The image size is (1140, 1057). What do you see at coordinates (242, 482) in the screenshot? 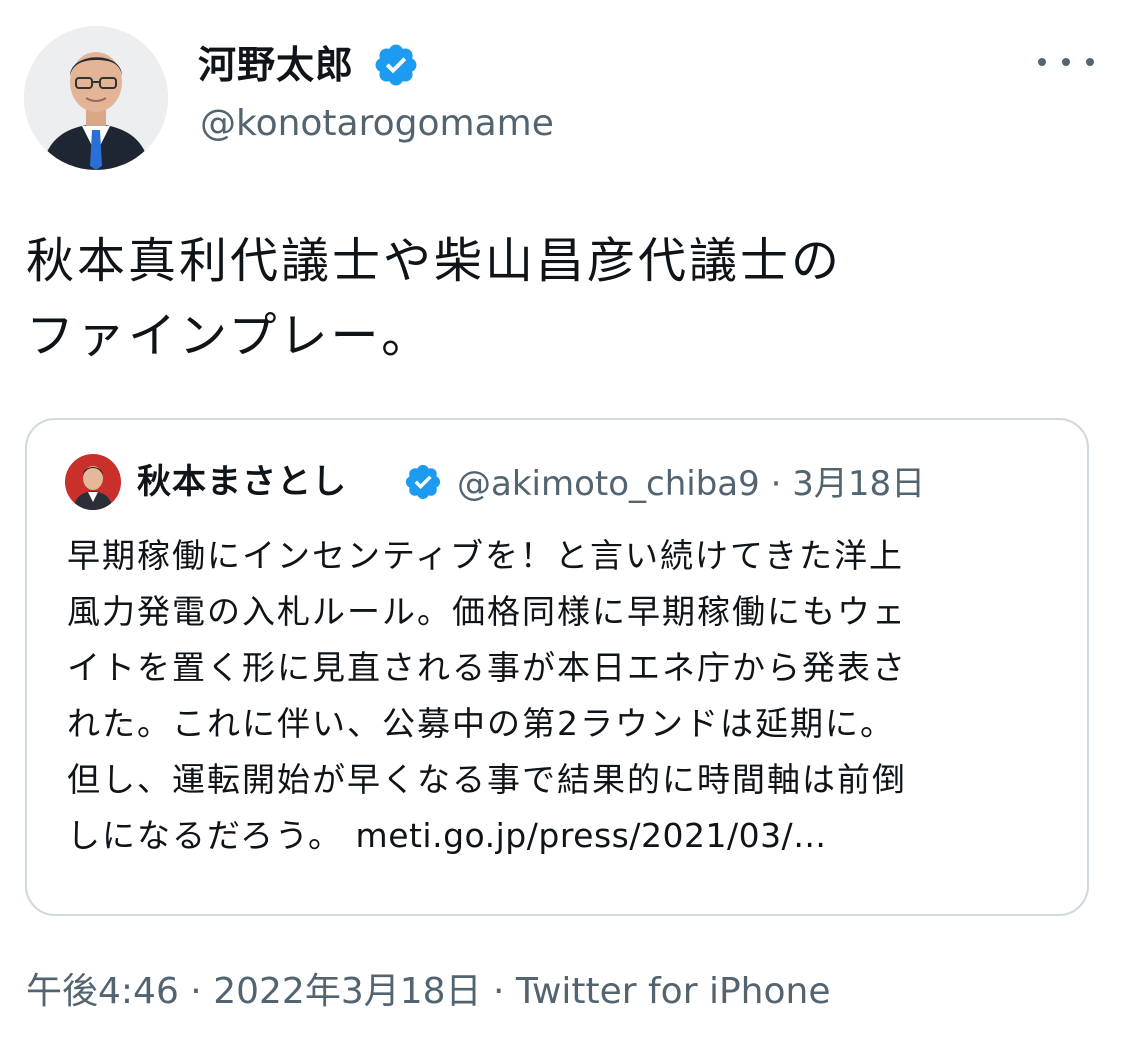
I see `quoted-author-name: 秋本まさとし` at bounding box center [242, 482].